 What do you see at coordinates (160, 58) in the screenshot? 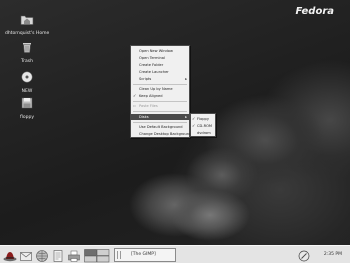
I see `menu-item-open-terminal: Open Terminal` at bounding box center [160, 58].